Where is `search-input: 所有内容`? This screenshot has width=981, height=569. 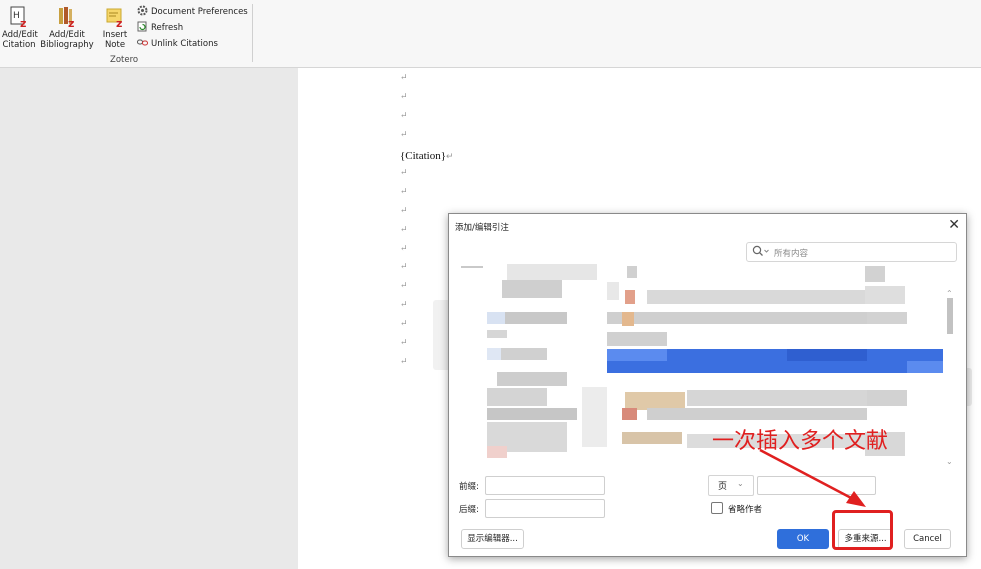
search-input: 所有内容 is located at coordinates (851, 252).